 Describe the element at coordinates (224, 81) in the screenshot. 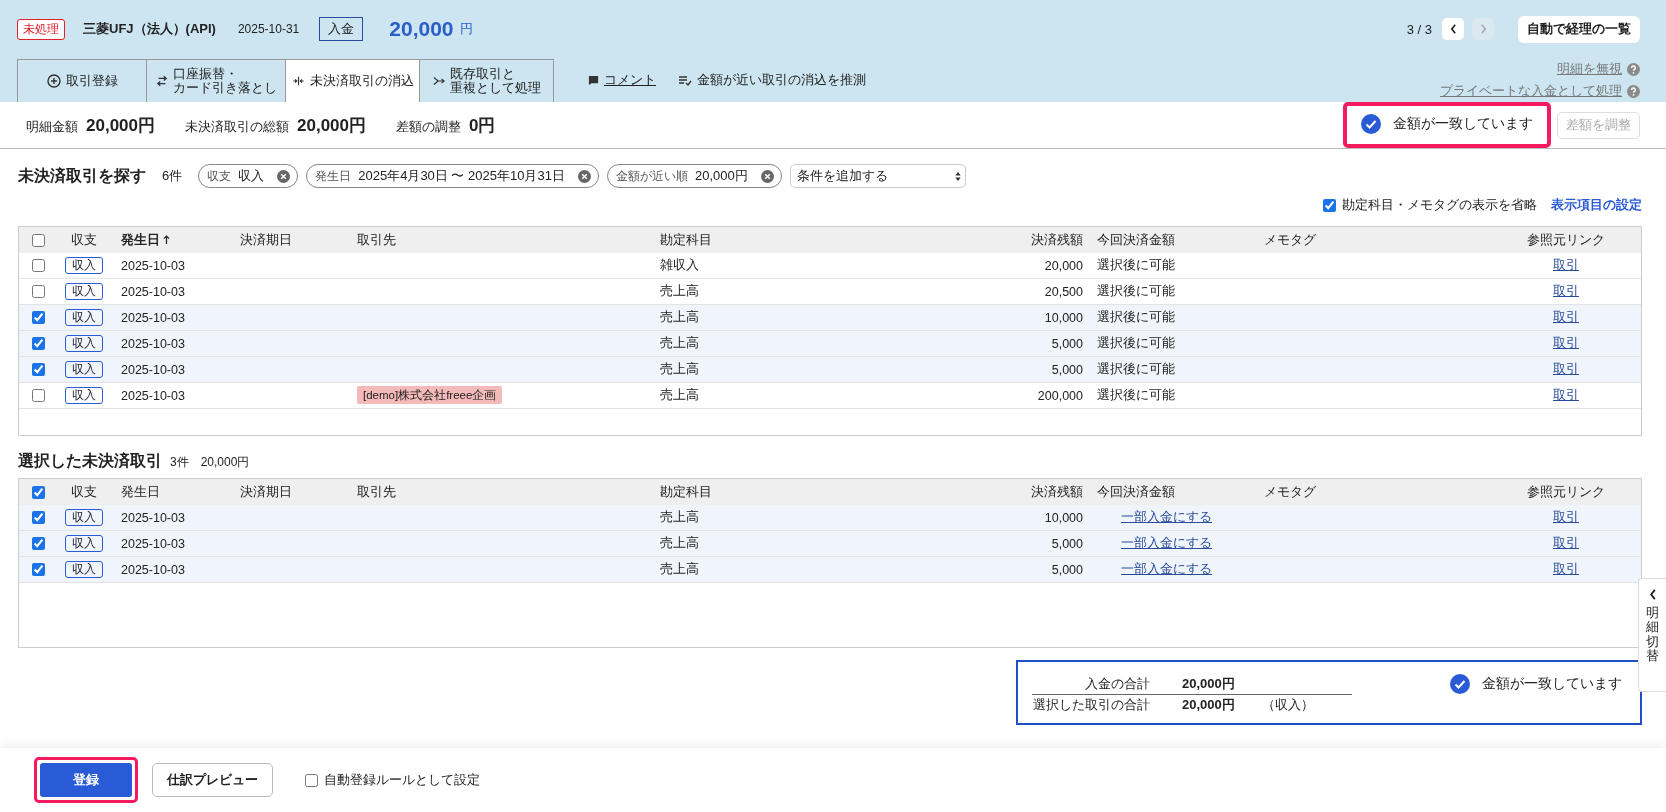

I see `tab-label: 口座振替・ カード引き落とし` at that location.